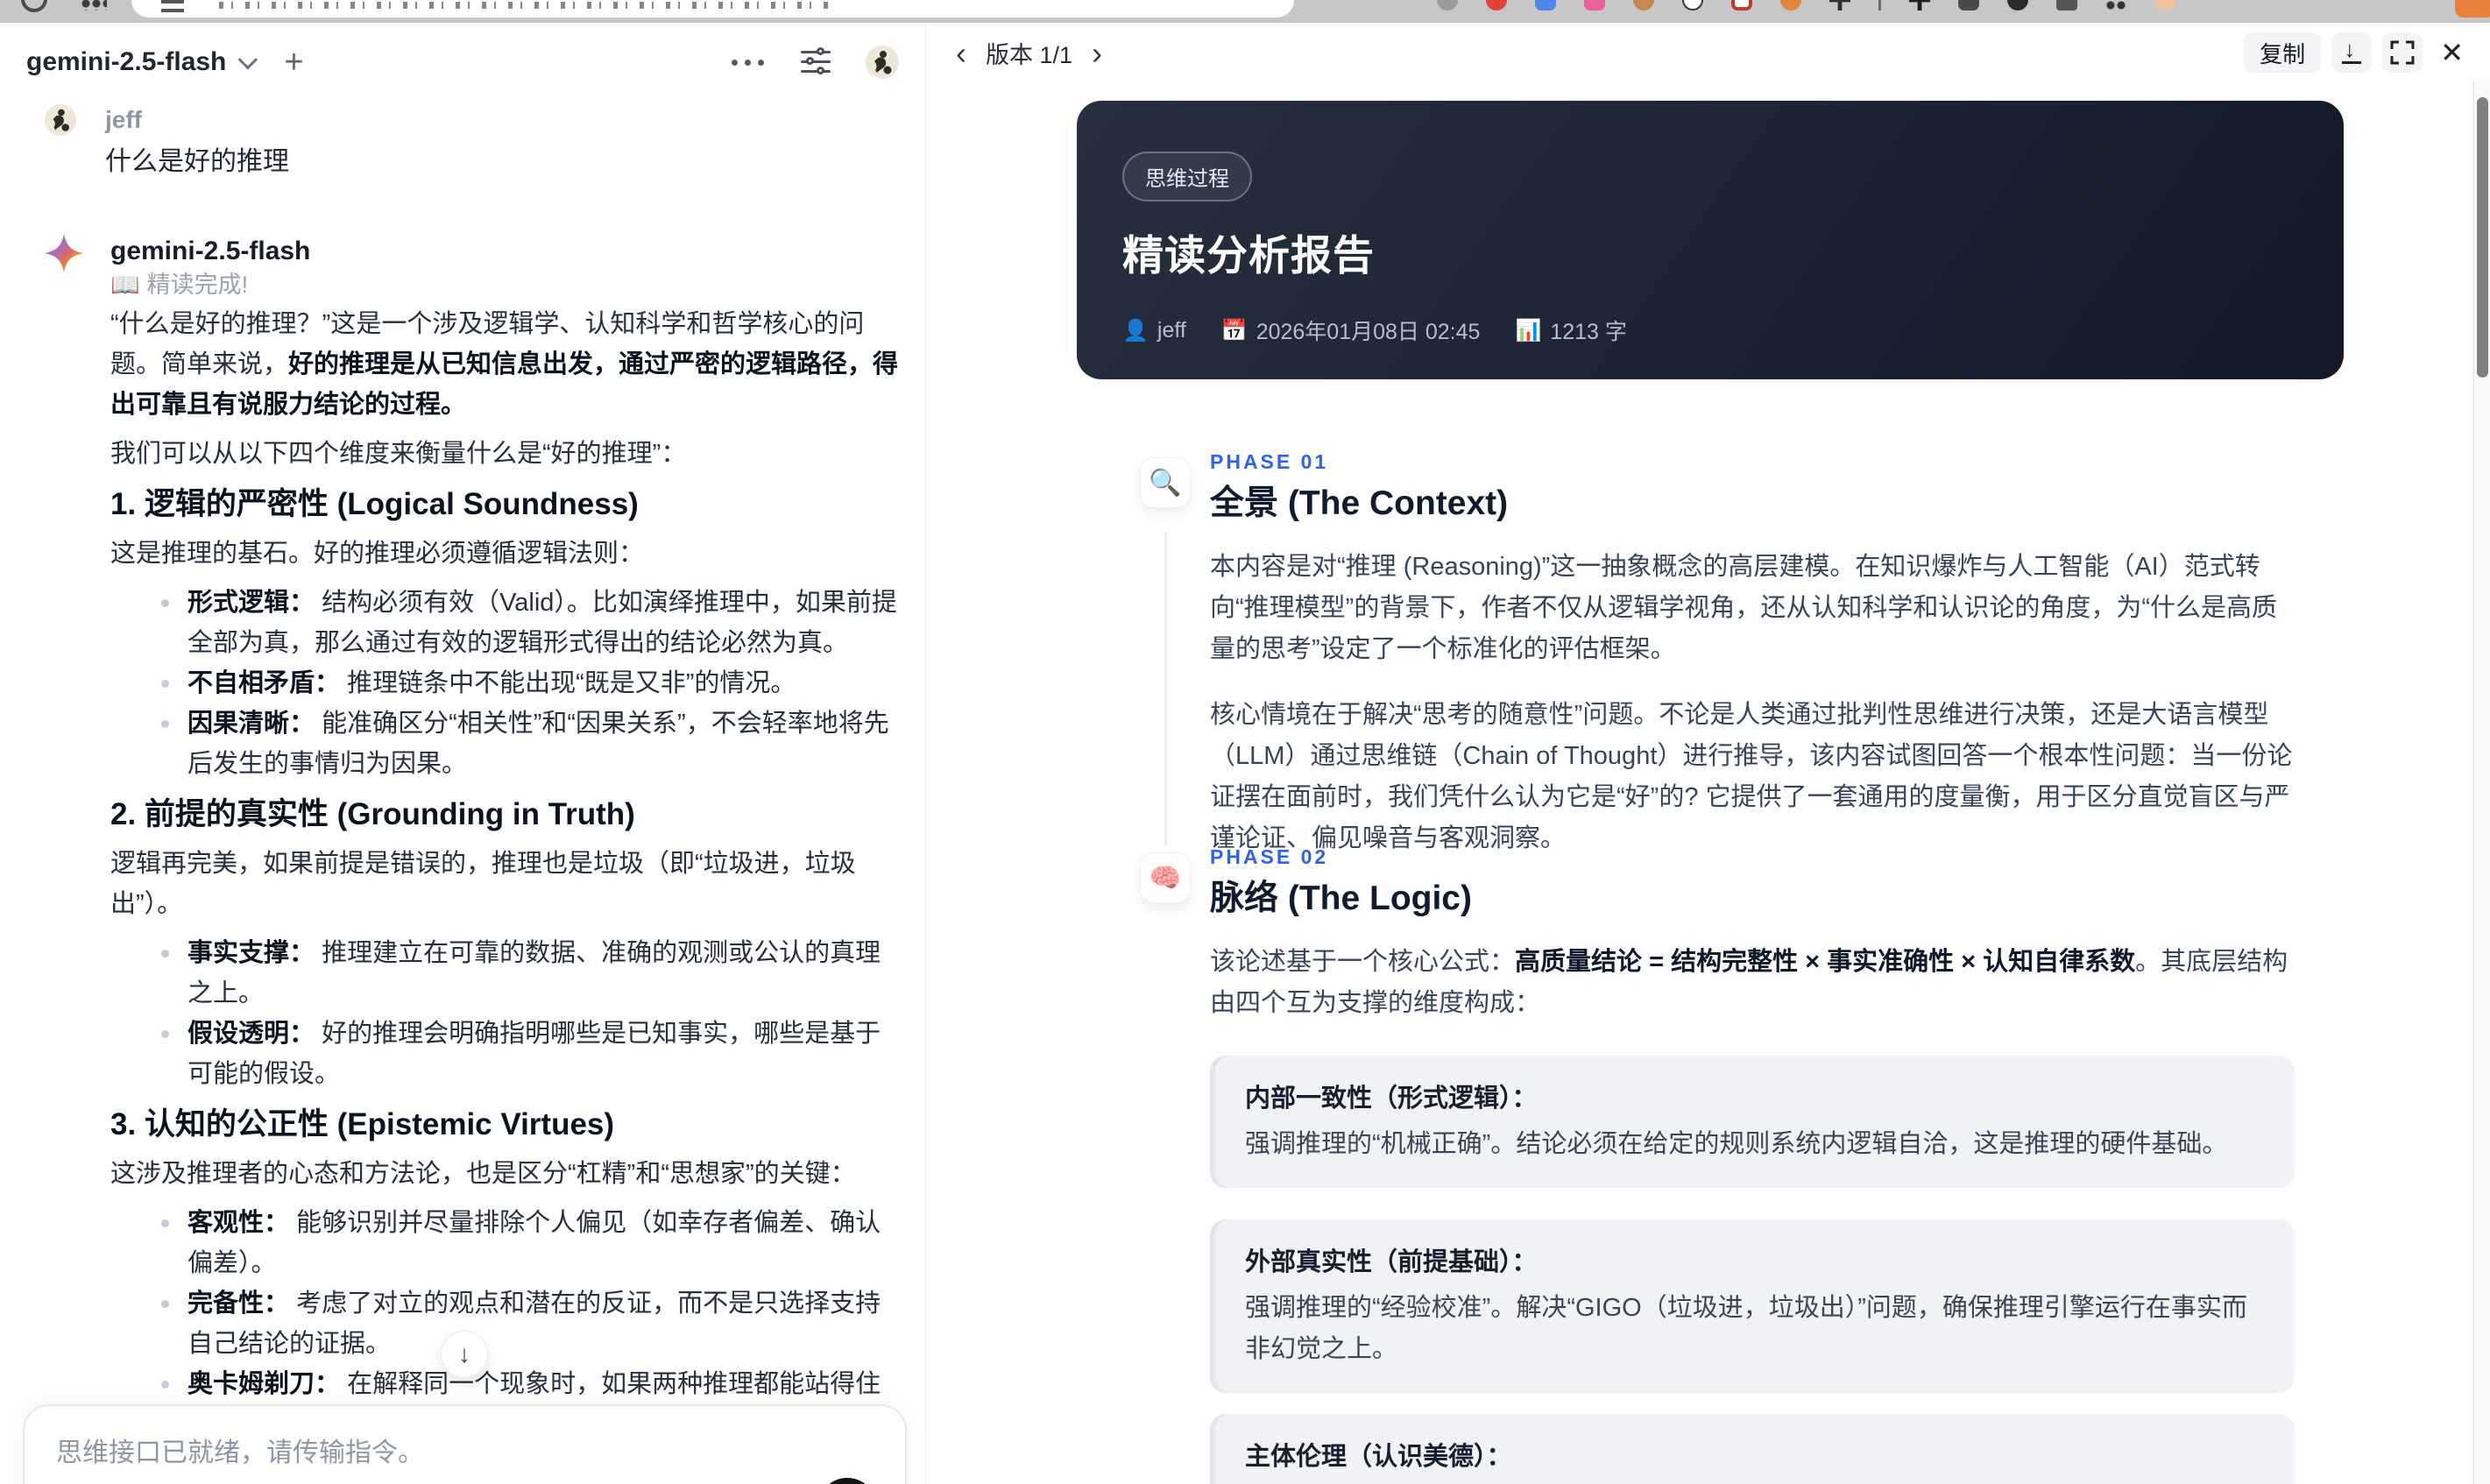 This screenshot has height=1484, width=2490. What do you see at coordinates (2452, 52) in the screenshot?
I see `close-button: ✕` at bounding box center [2452, 52].